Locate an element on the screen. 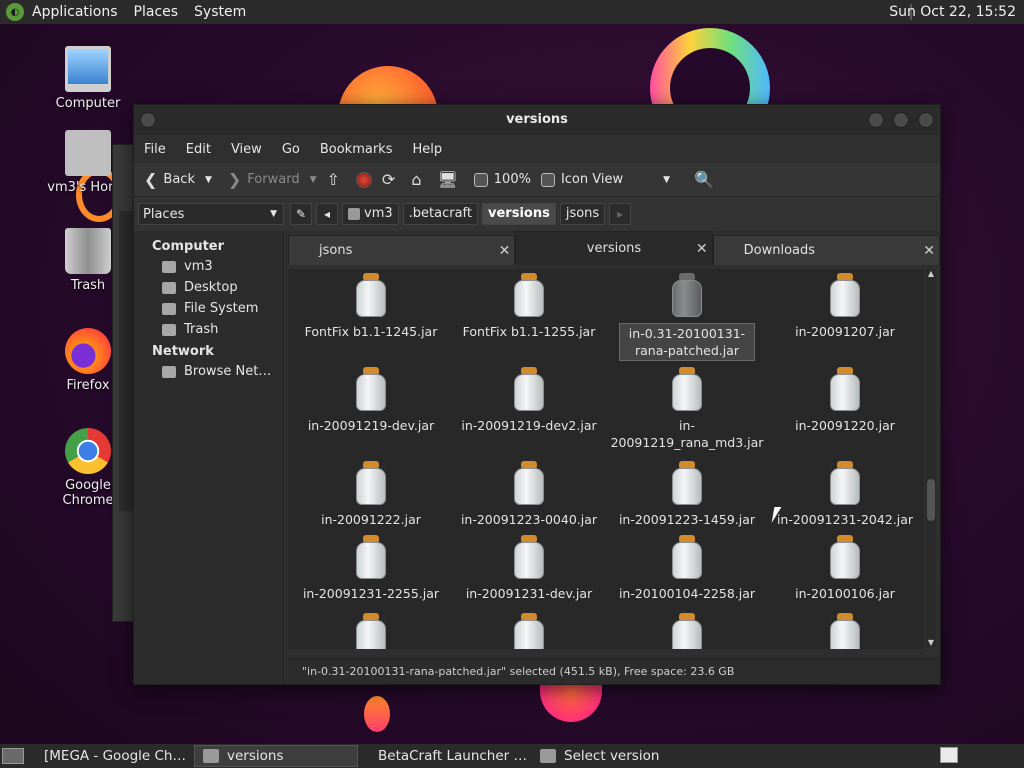 Image resolution: width=1024 pixels, height=768 pixels. stop-icon is located at coordinates (363, 179).